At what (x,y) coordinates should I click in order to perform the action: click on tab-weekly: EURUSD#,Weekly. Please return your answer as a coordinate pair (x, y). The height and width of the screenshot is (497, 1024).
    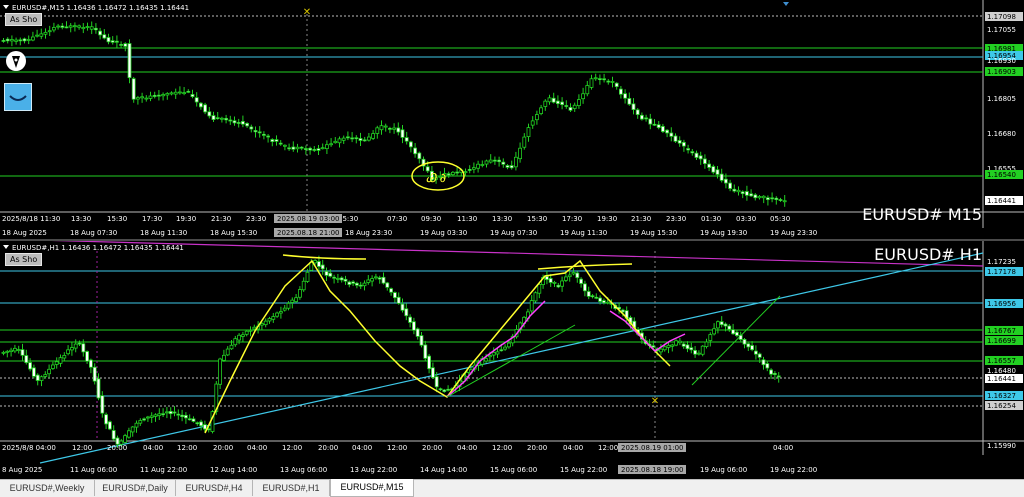
    Looking at the image, I should click on (47, 488).